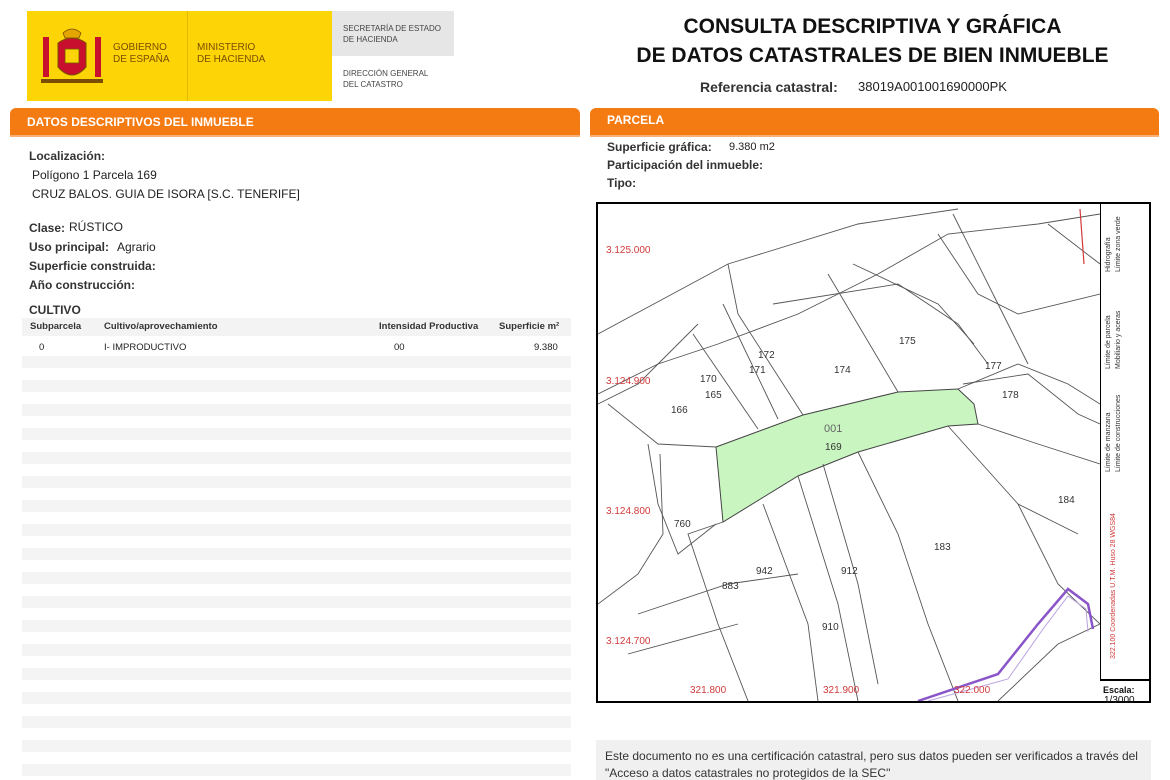 This screenshot has width=1170, height=780. Describe the element at coordinates (295, 121) in the screenshot. I see `section-header-datos: DATOS DESCRIPTIVOS DEL INMUEBLE` at that location.